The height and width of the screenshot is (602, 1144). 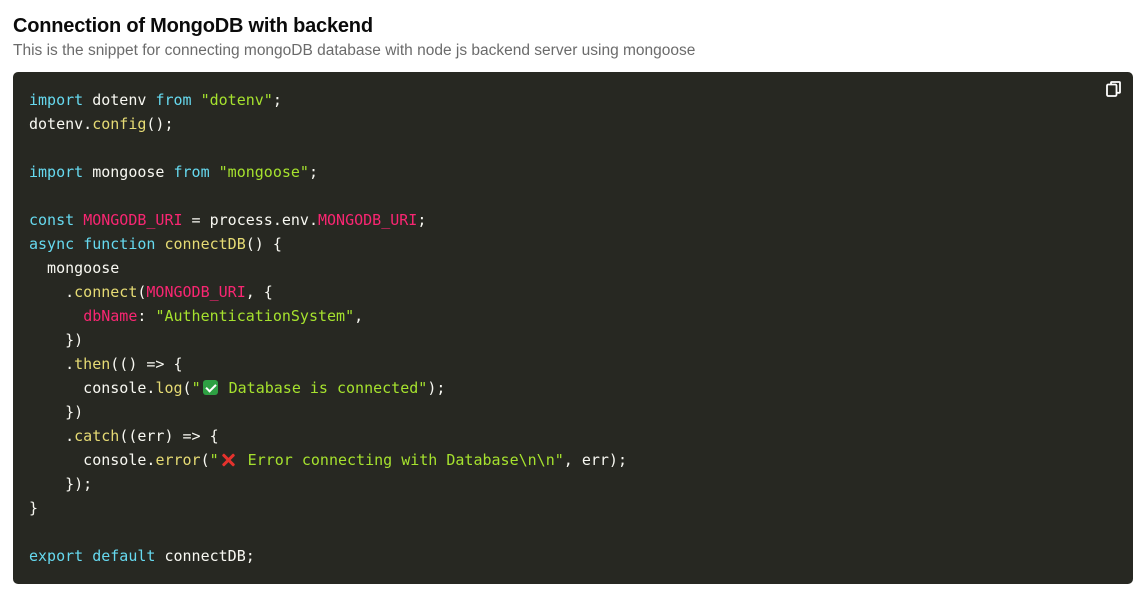 What do you see at coordinates (106, 292) in the screenshot?
I see `code-token: connect` at bounding box center [106, 292].